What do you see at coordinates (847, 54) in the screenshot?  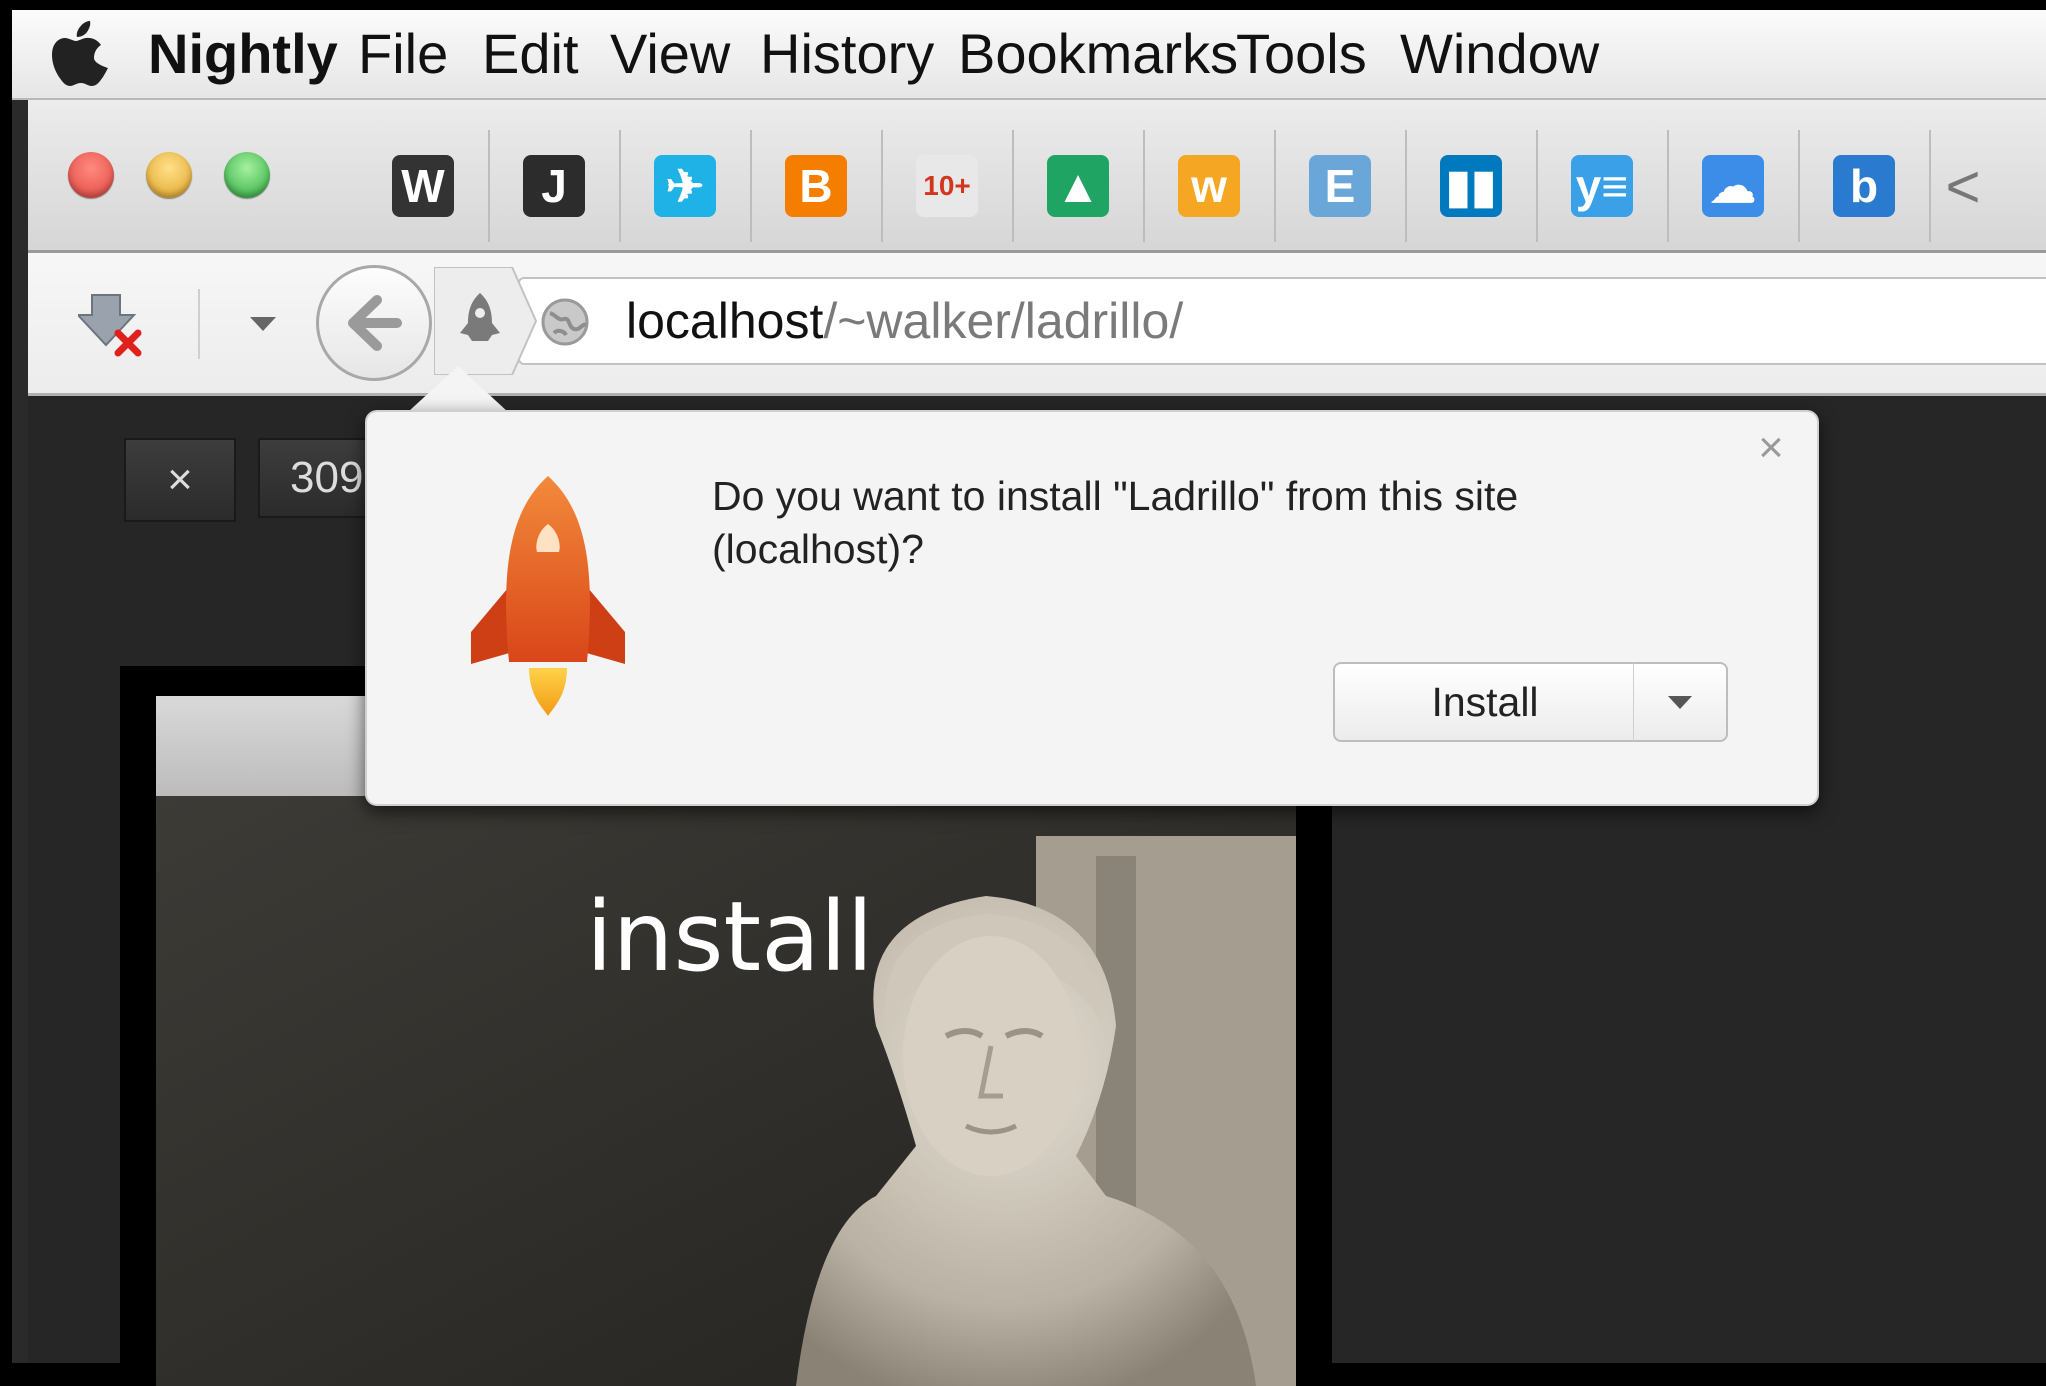 I see `menu-history: History` at bounding box center [847, 54].